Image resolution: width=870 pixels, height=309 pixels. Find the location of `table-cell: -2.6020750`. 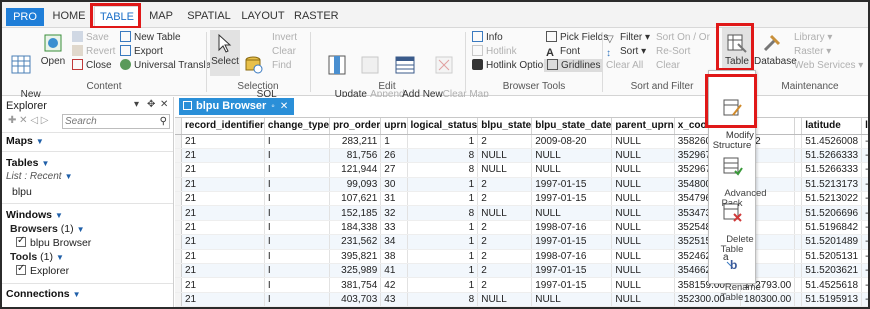

table-cell: -2.6020750 is located at coordinates (864, 141).